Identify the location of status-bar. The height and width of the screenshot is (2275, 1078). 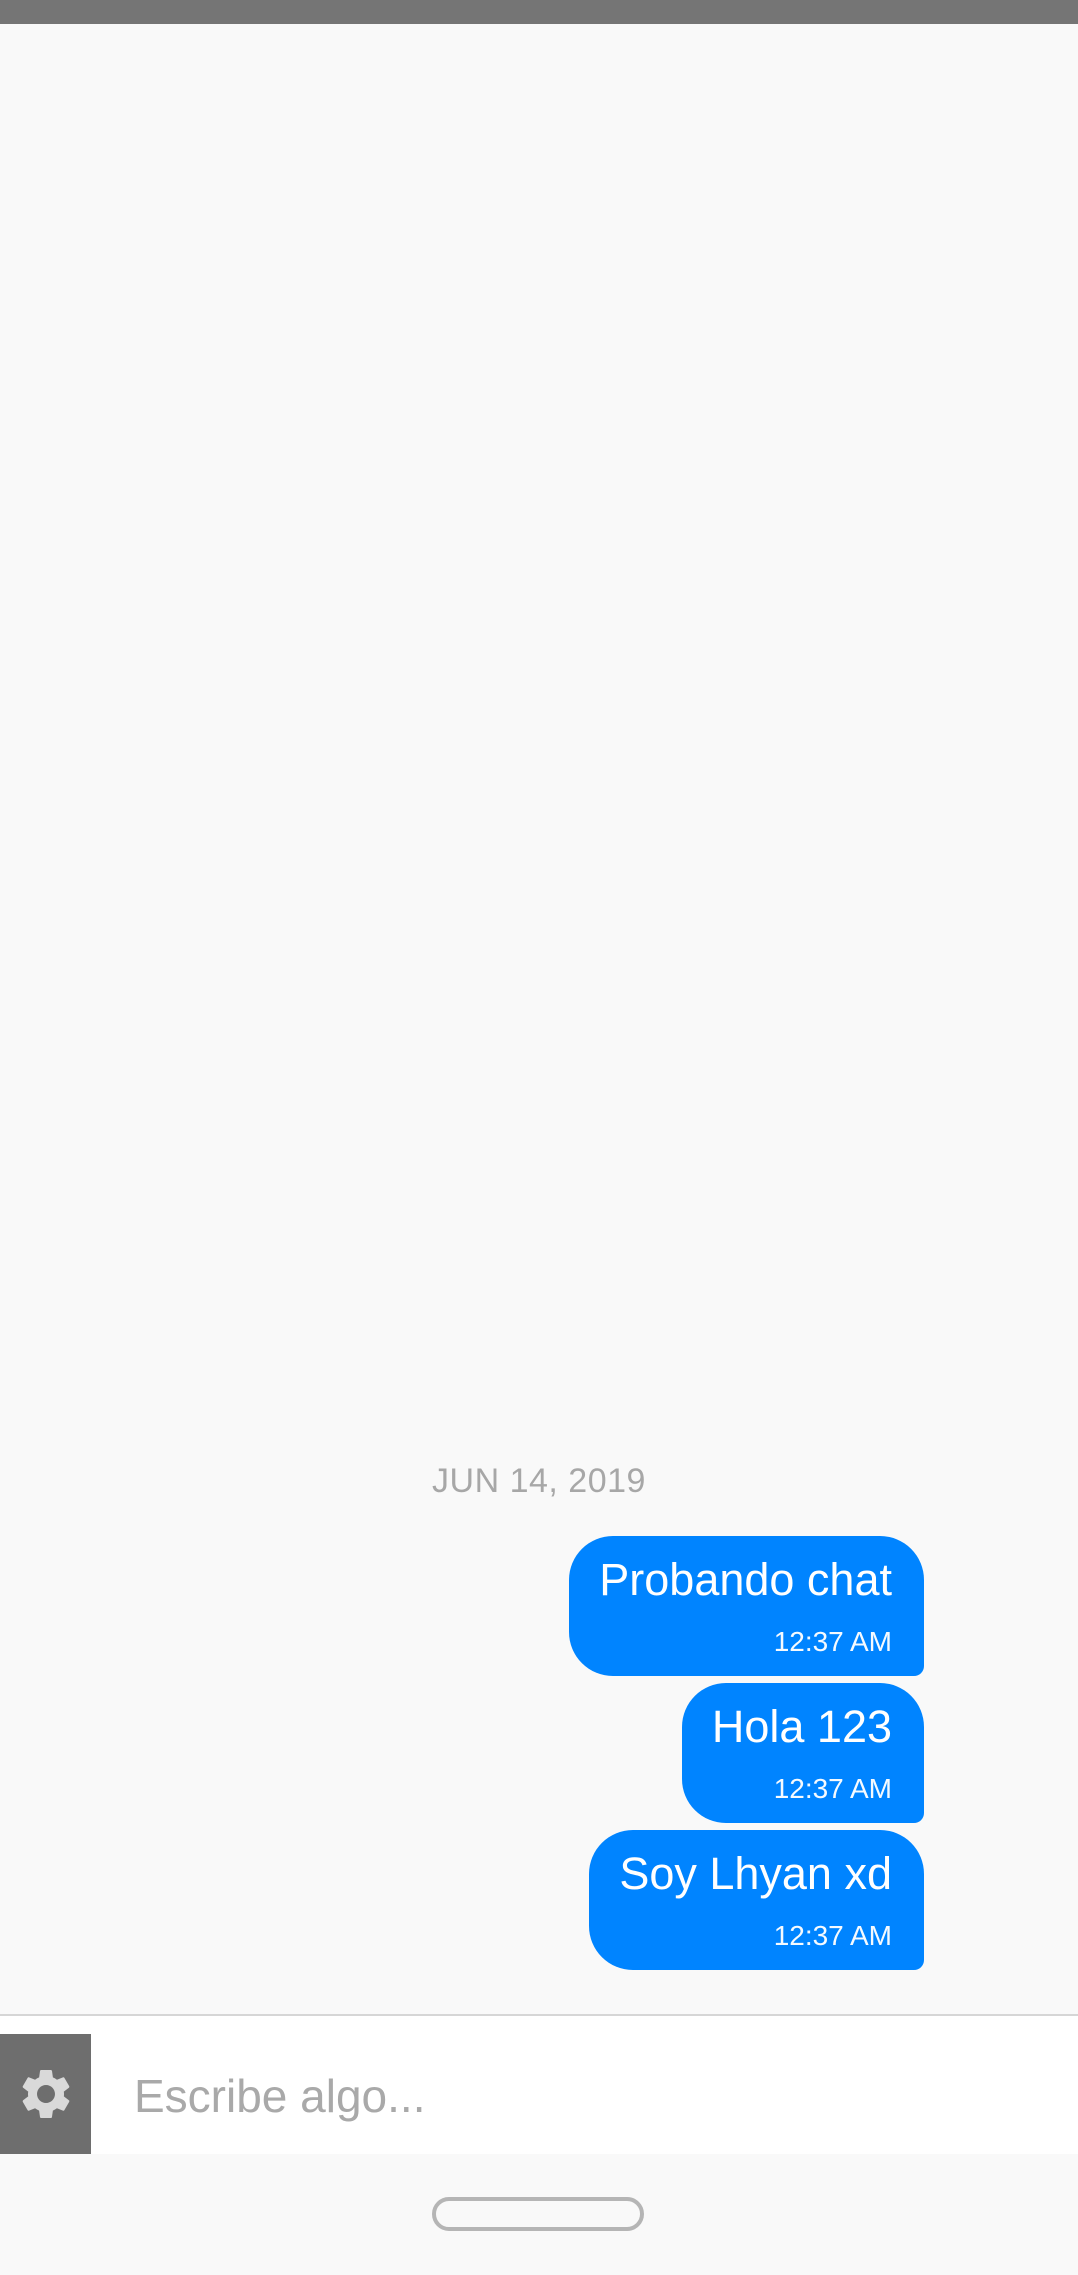
(539, 12).